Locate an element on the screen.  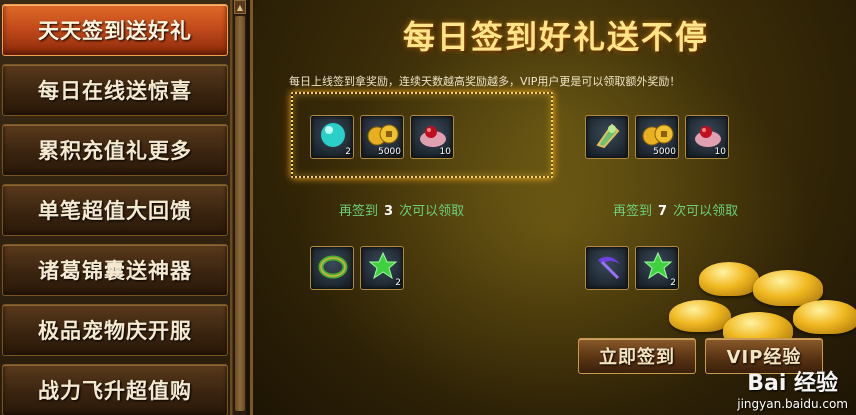
sign-in-button: 立即签到 is located at coordinates (637, 356).